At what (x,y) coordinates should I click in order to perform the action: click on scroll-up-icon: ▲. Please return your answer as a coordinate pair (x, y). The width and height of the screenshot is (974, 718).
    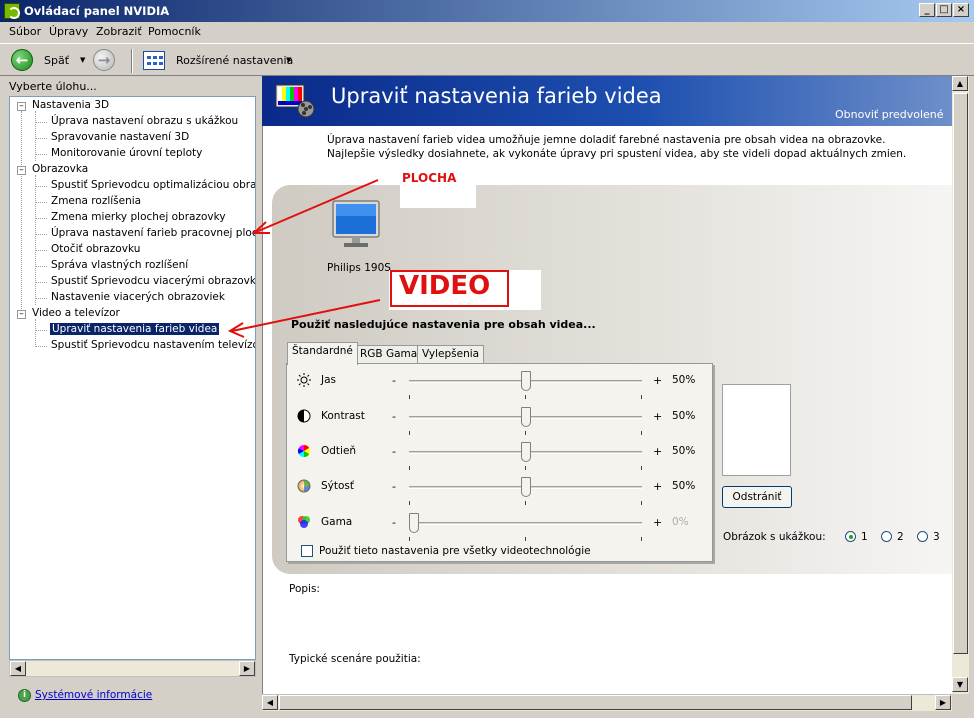
    Looking at the image, I should click on (960, 83).